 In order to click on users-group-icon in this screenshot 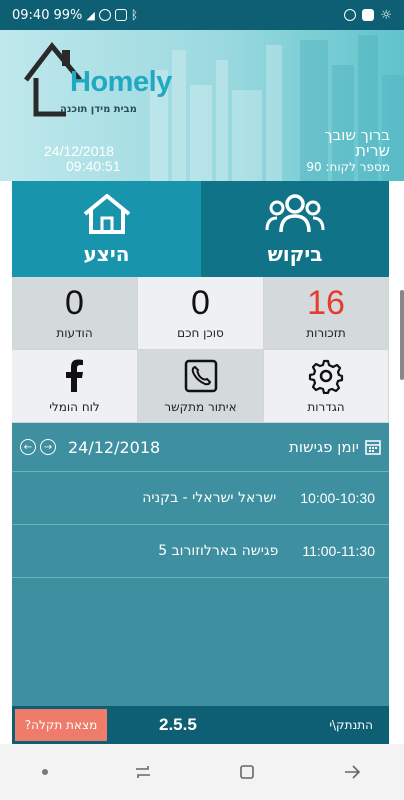, I will do `click(295, 213)`.